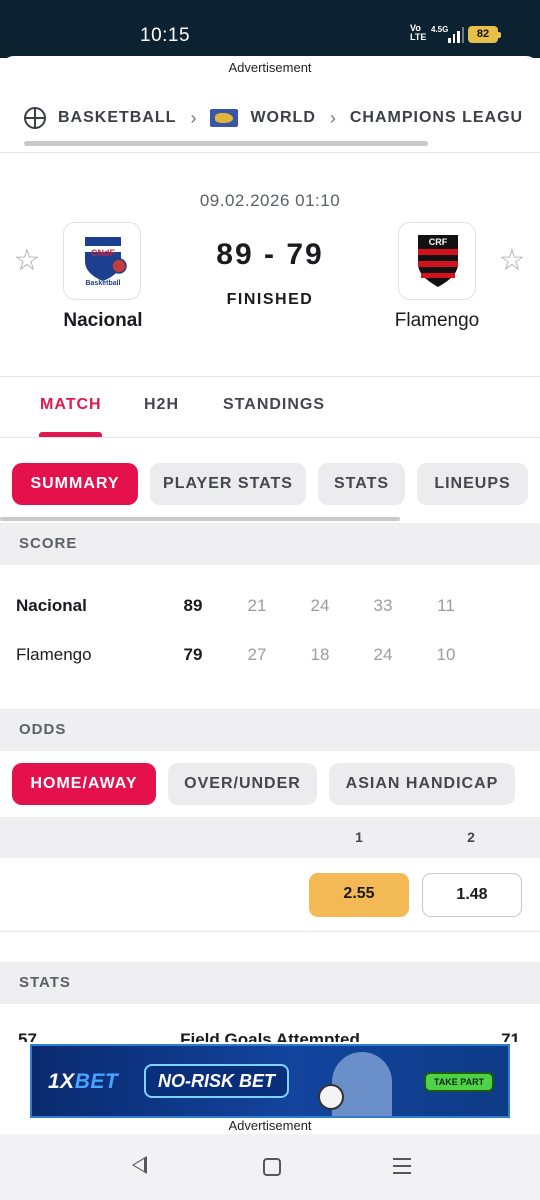 The image size is (540, 1200). What do you see at coordinates (161, 405) in the screenshot?
I see `tab-h2h: H2H` at bounding box center [161, 405].